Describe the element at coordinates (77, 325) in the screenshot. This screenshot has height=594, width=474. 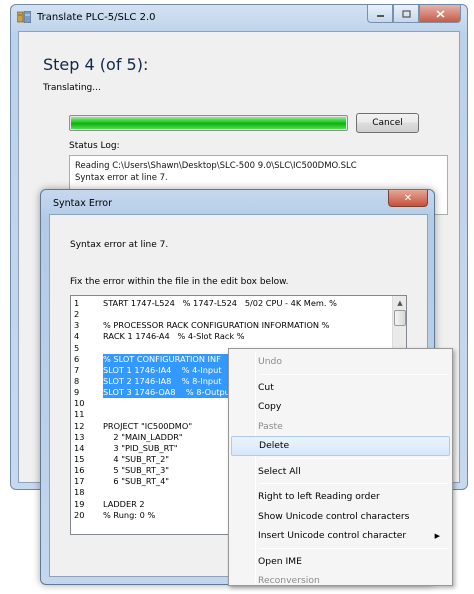
I see `line-number: 3` at that location.